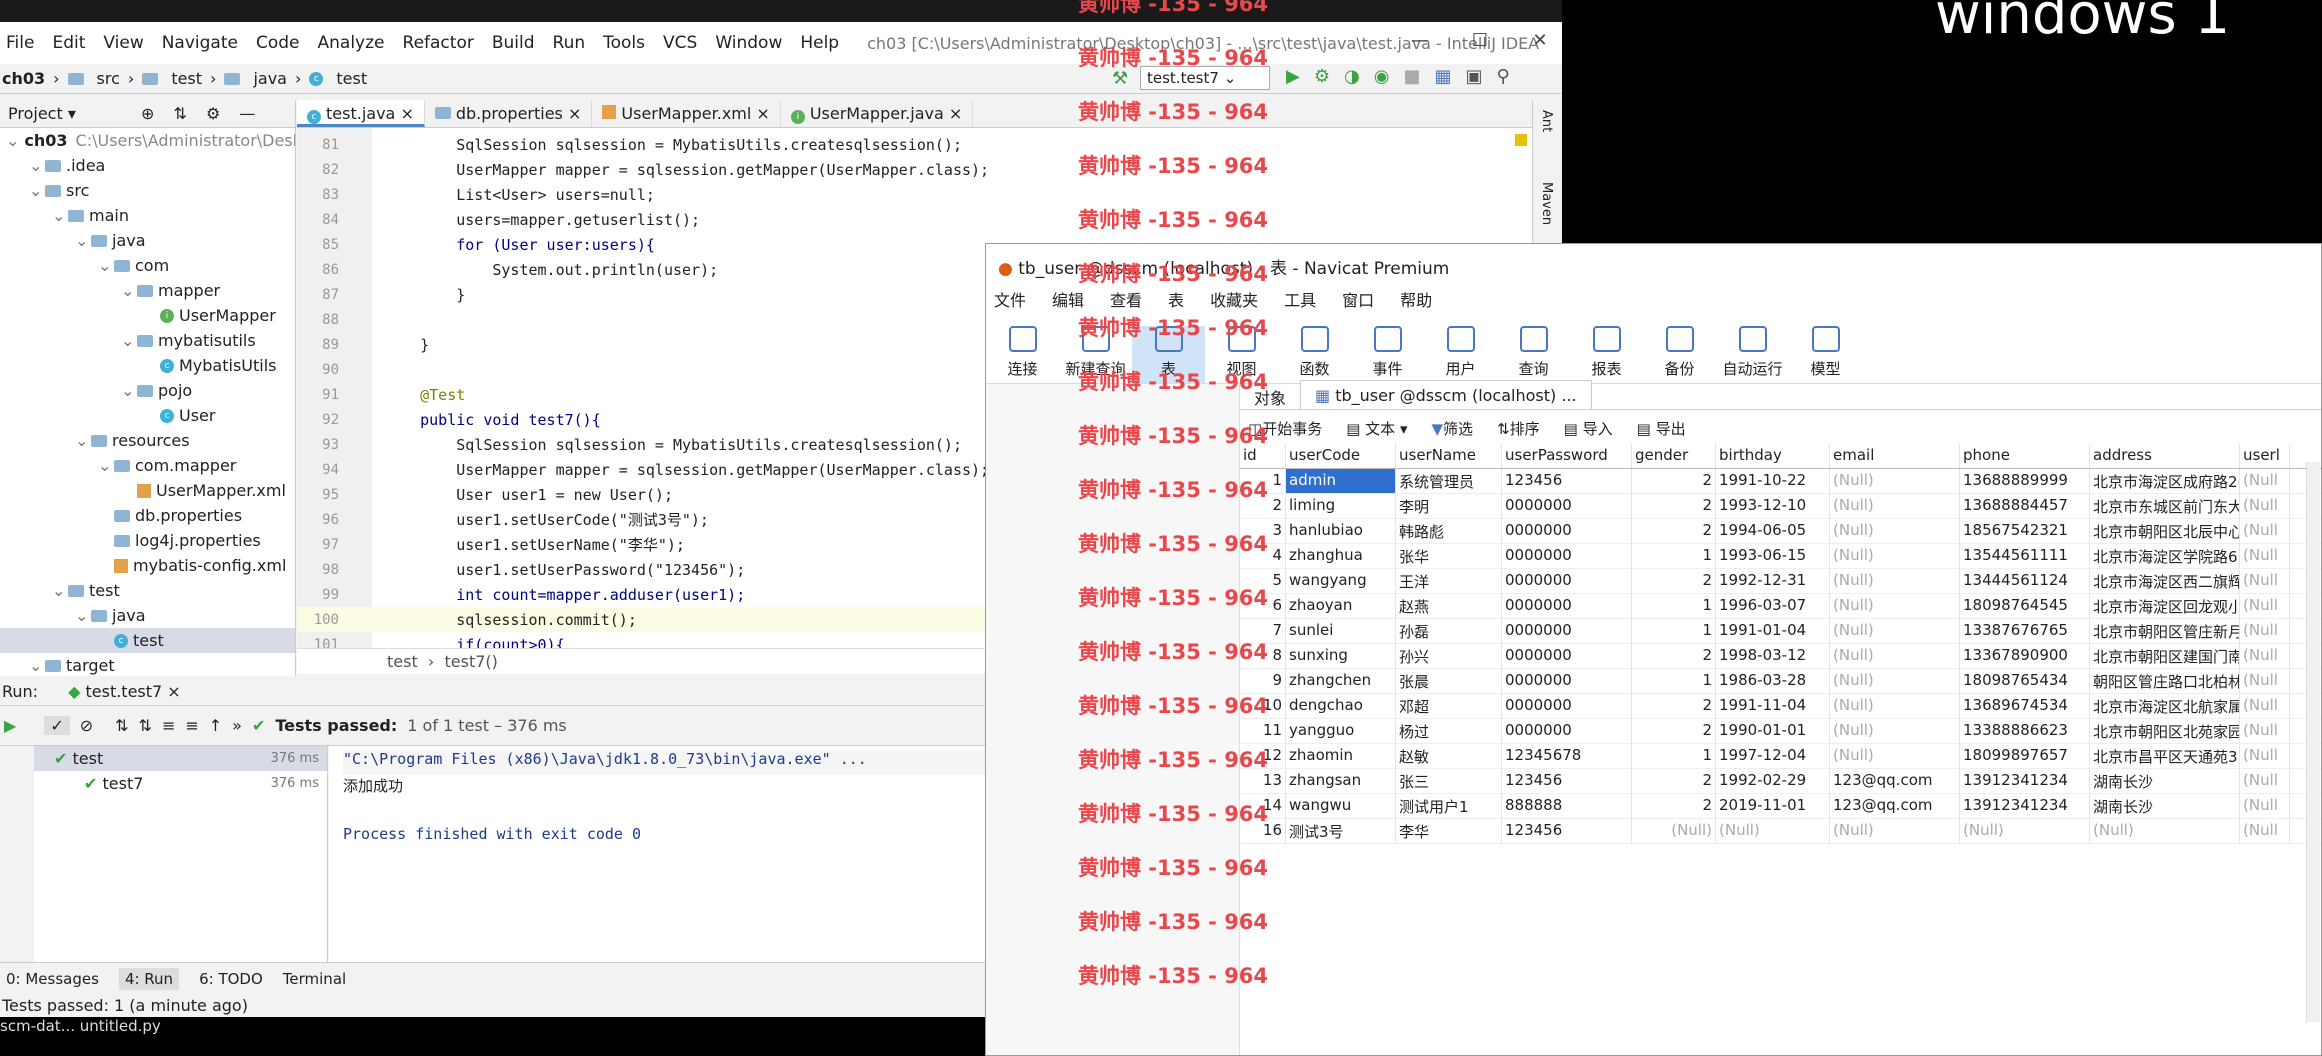 This screenshot has height=1056, width=2322. I want to click on table-cell: 12345678, so click(1567, 756).